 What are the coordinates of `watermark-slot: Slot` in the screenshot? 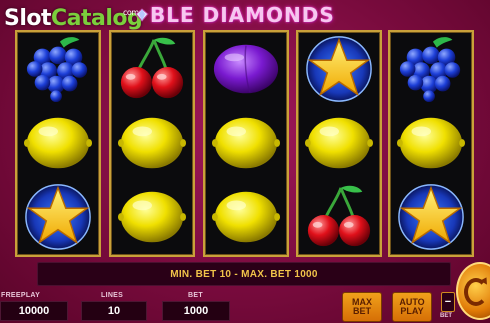 It's located at (28, 18).